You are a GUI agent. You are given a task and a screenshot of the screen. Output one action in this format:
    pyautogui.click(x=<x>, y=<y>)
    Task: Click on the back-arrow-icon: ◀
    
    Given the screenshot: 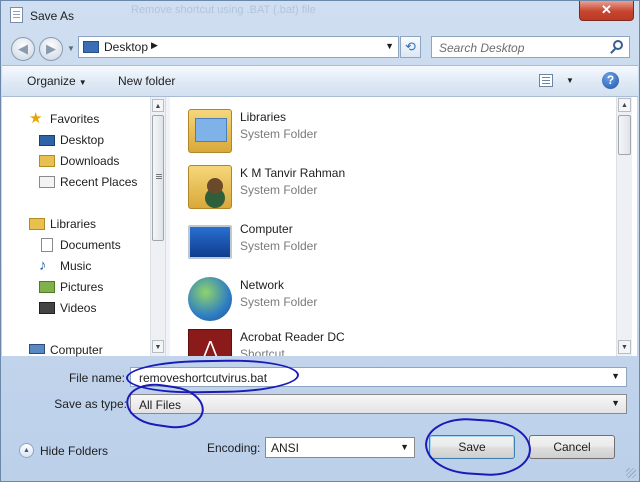 What is the action you would take?
    pyautogui.click(x=23, y=48)
    